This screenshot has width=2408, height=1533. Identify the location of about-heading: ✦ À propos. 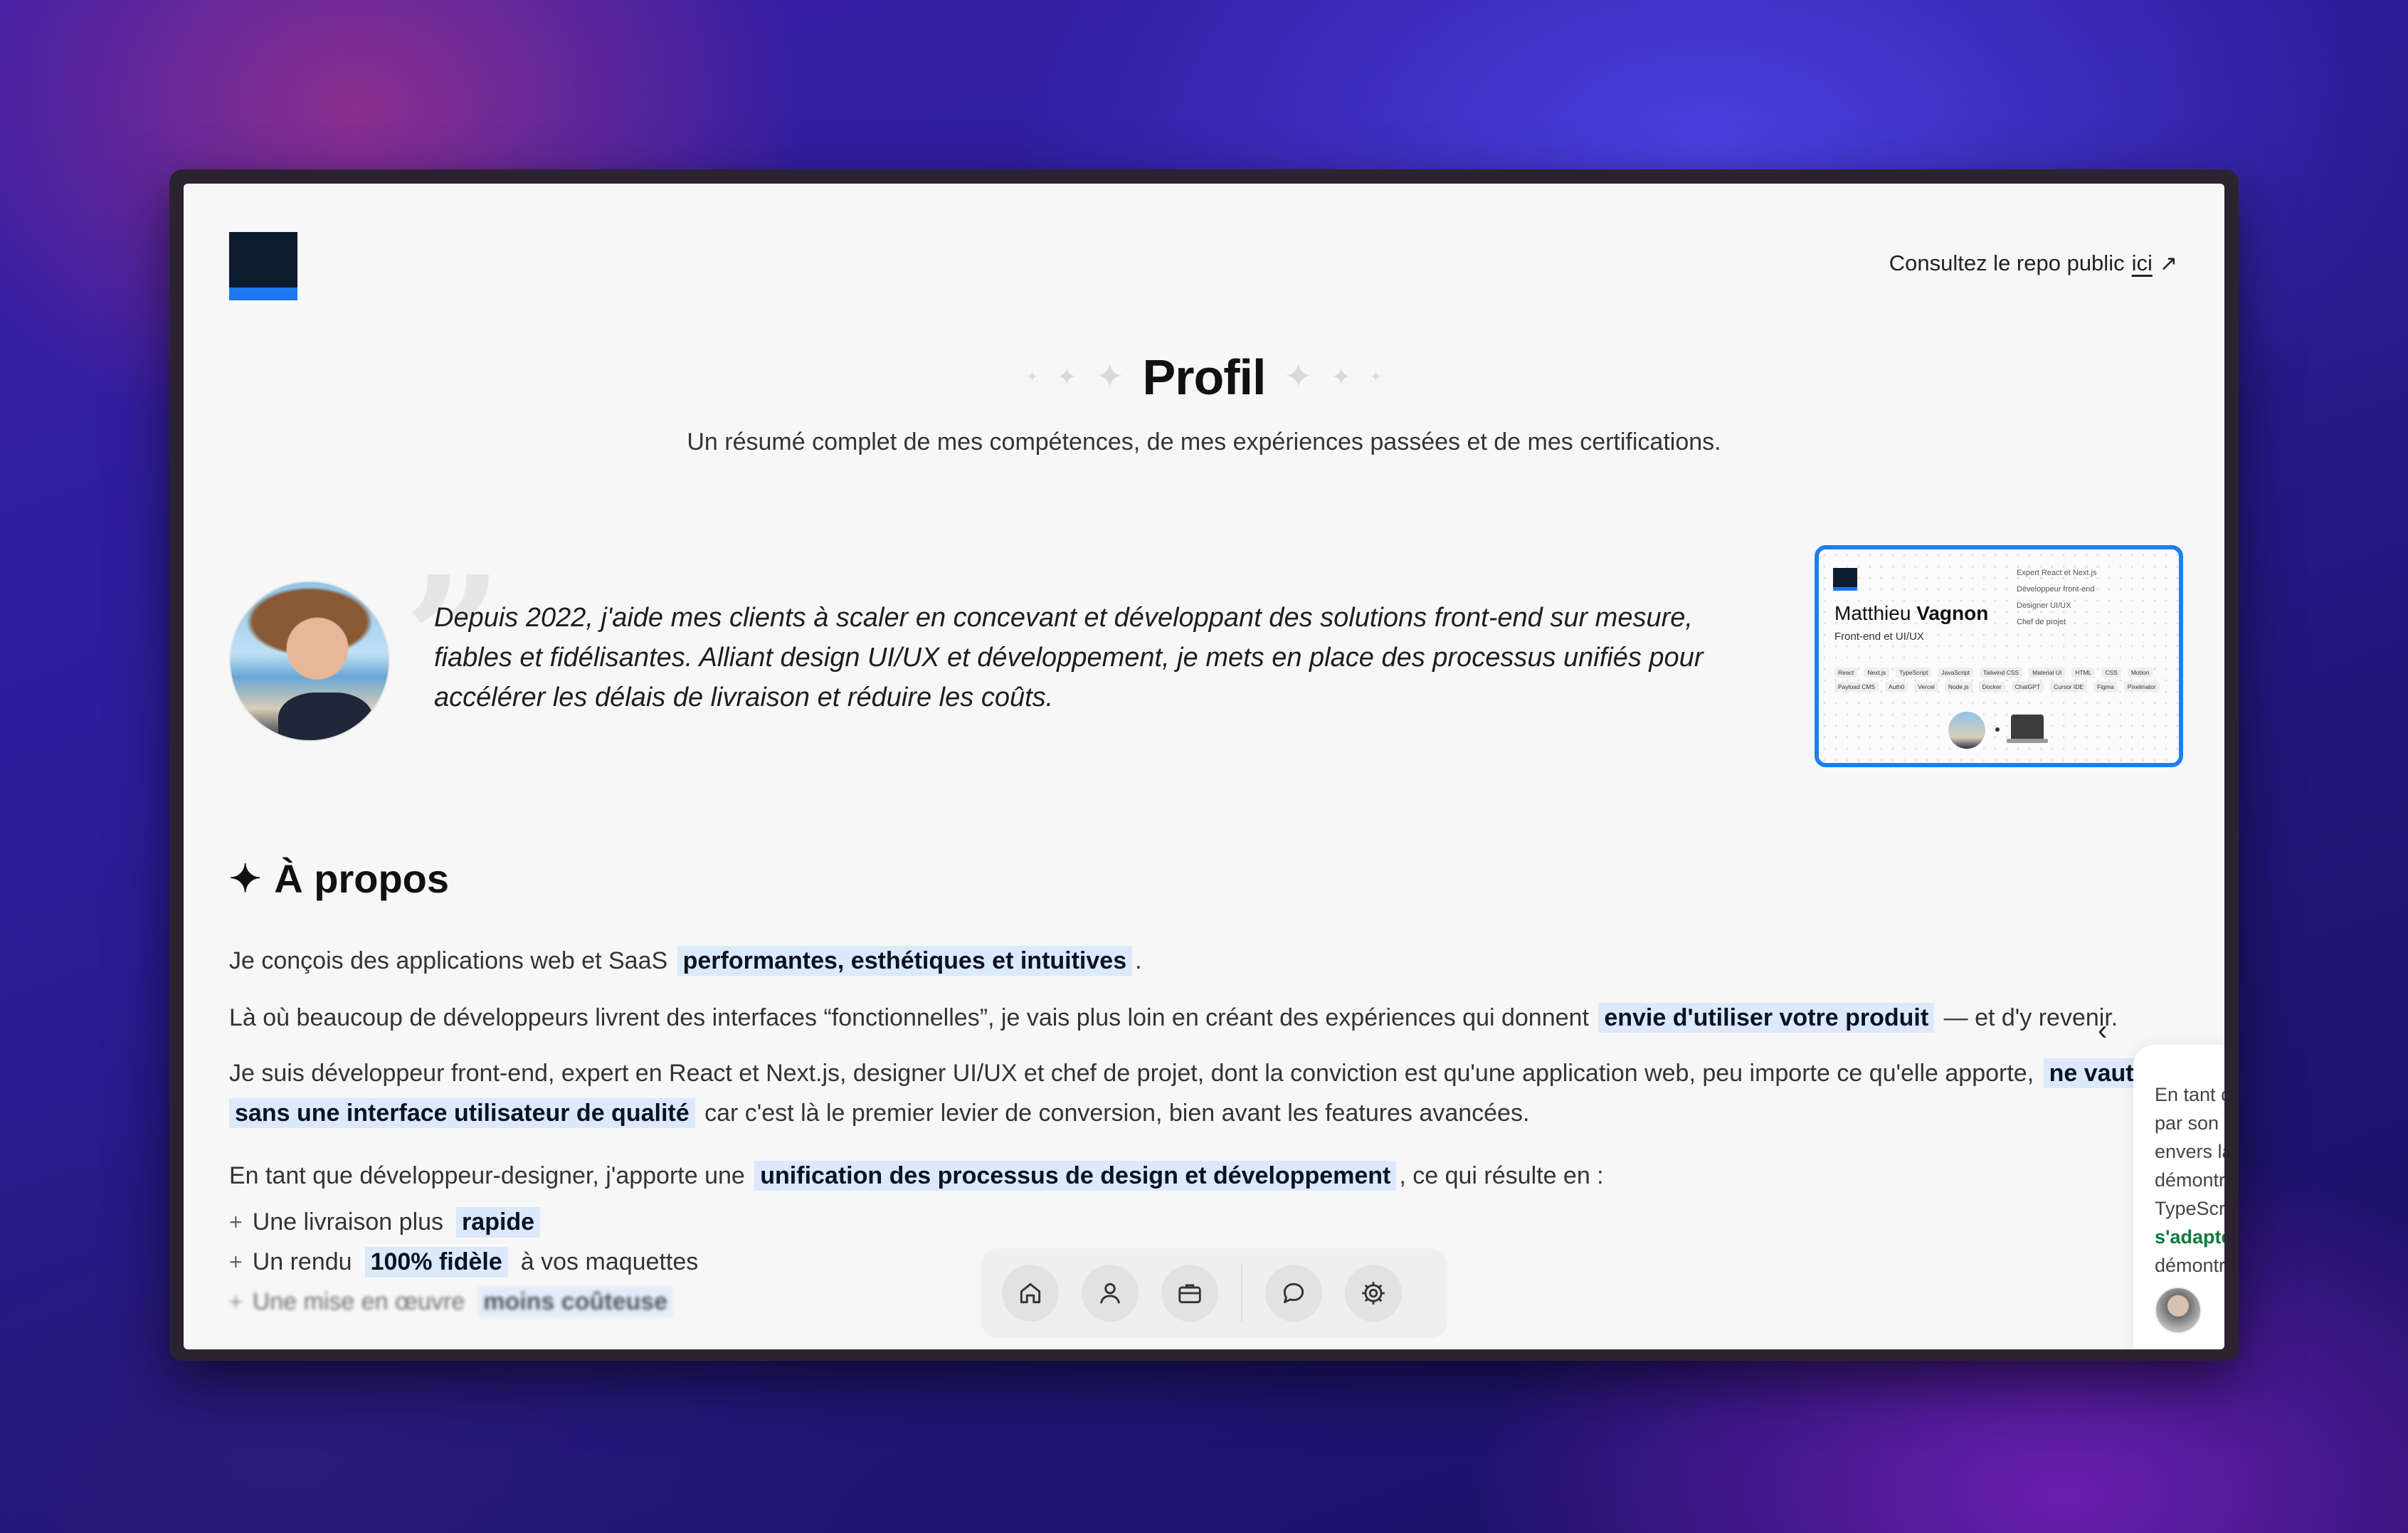
(339, 879).